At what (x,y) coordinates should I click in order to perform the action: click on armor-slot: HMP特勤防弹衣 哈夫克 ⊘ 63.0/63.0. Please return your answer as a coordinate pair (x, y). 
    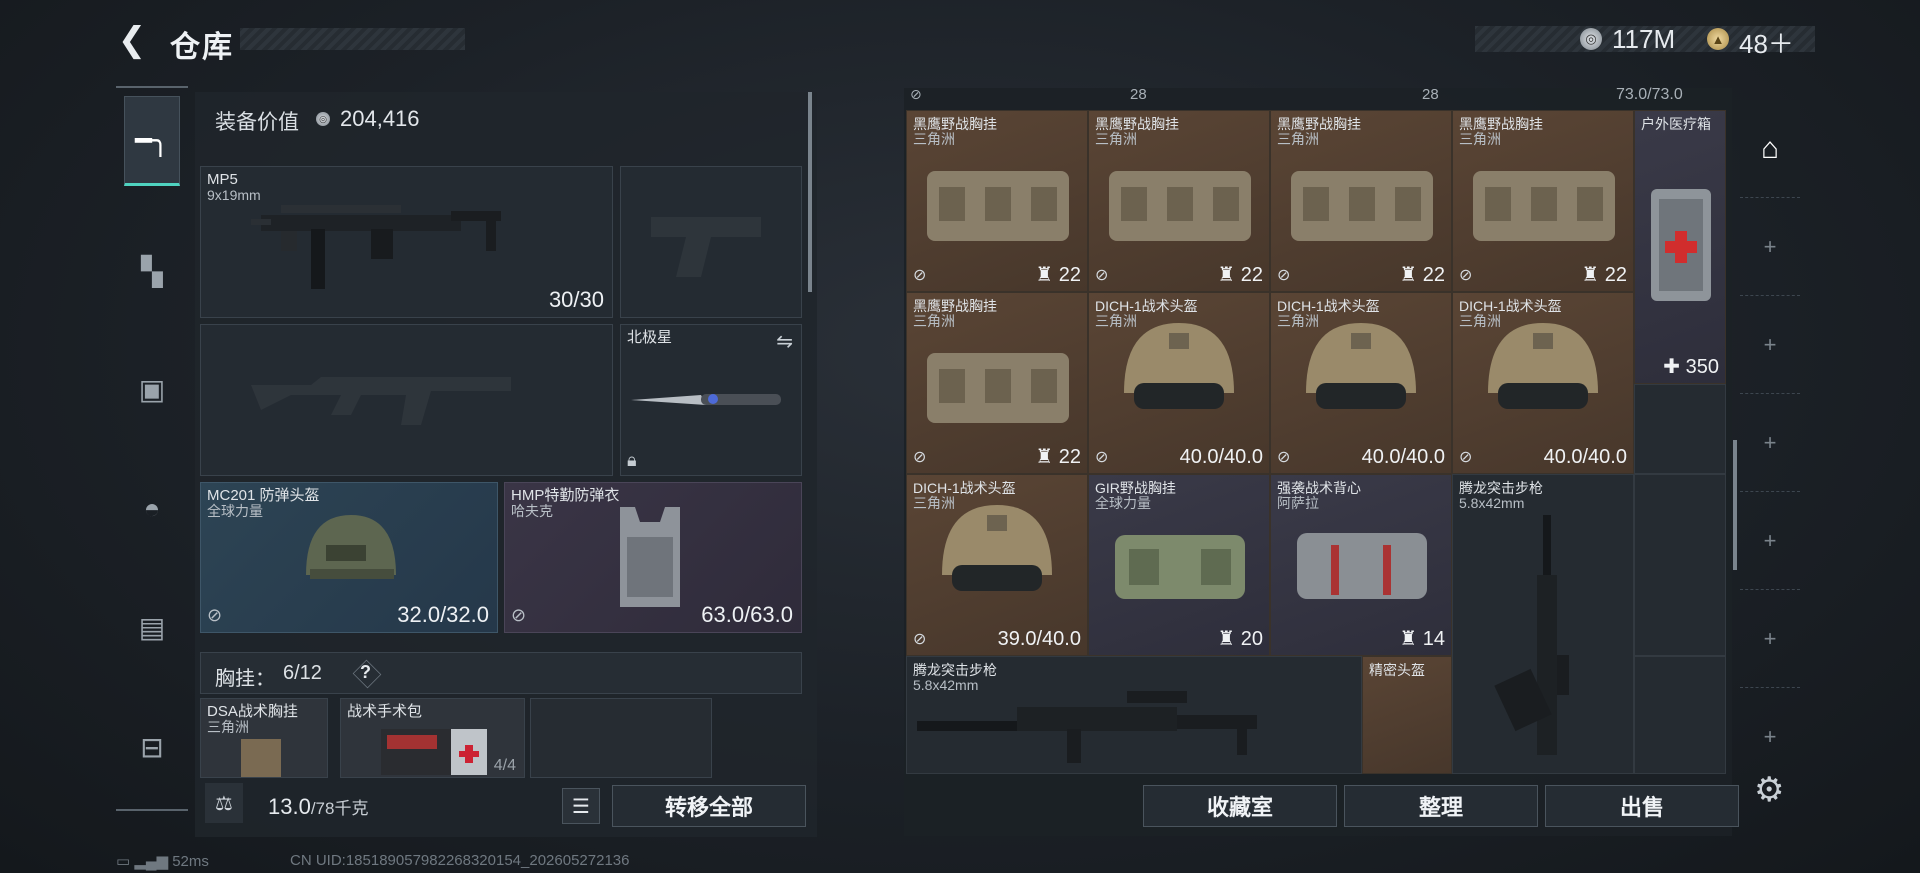
    Looking at the image, I should click on (653, 557).